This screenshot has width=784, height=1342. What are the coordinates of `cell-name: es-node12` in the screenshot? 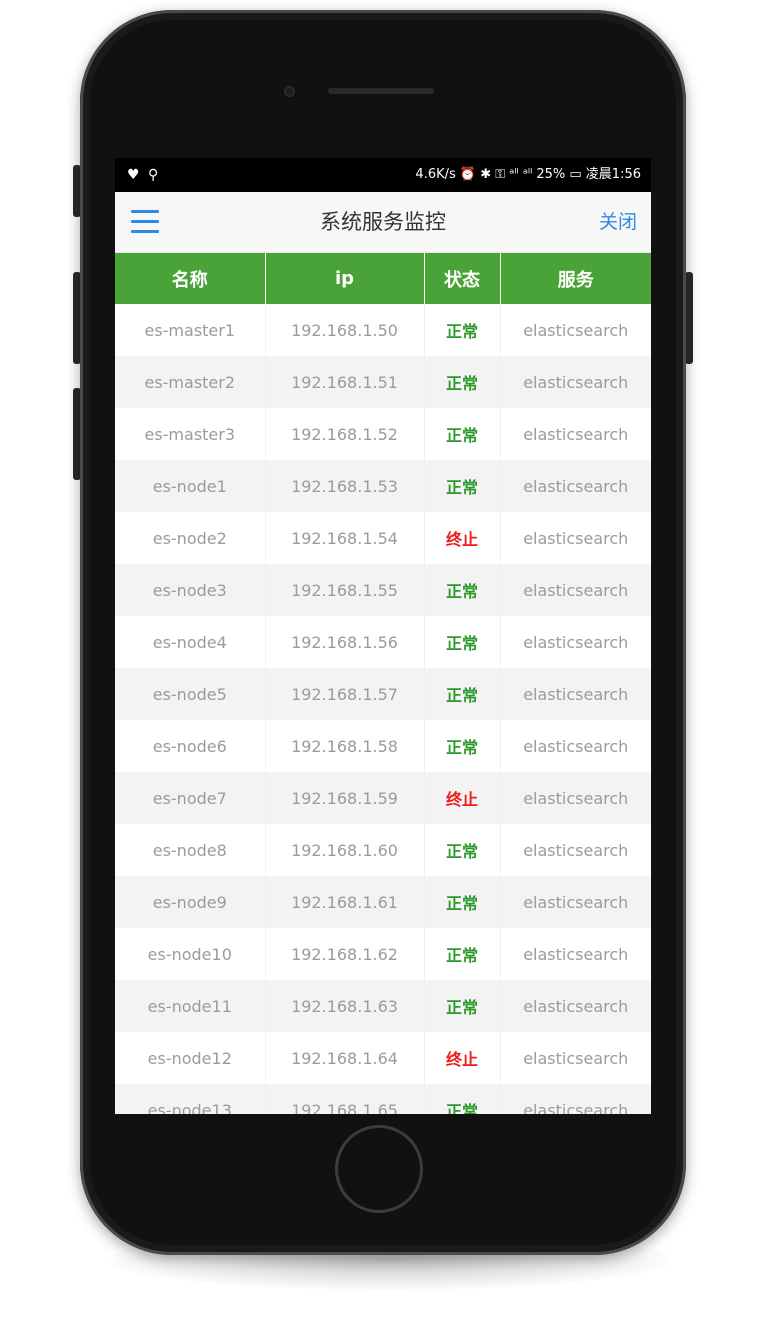 It's located at (190, 1058).